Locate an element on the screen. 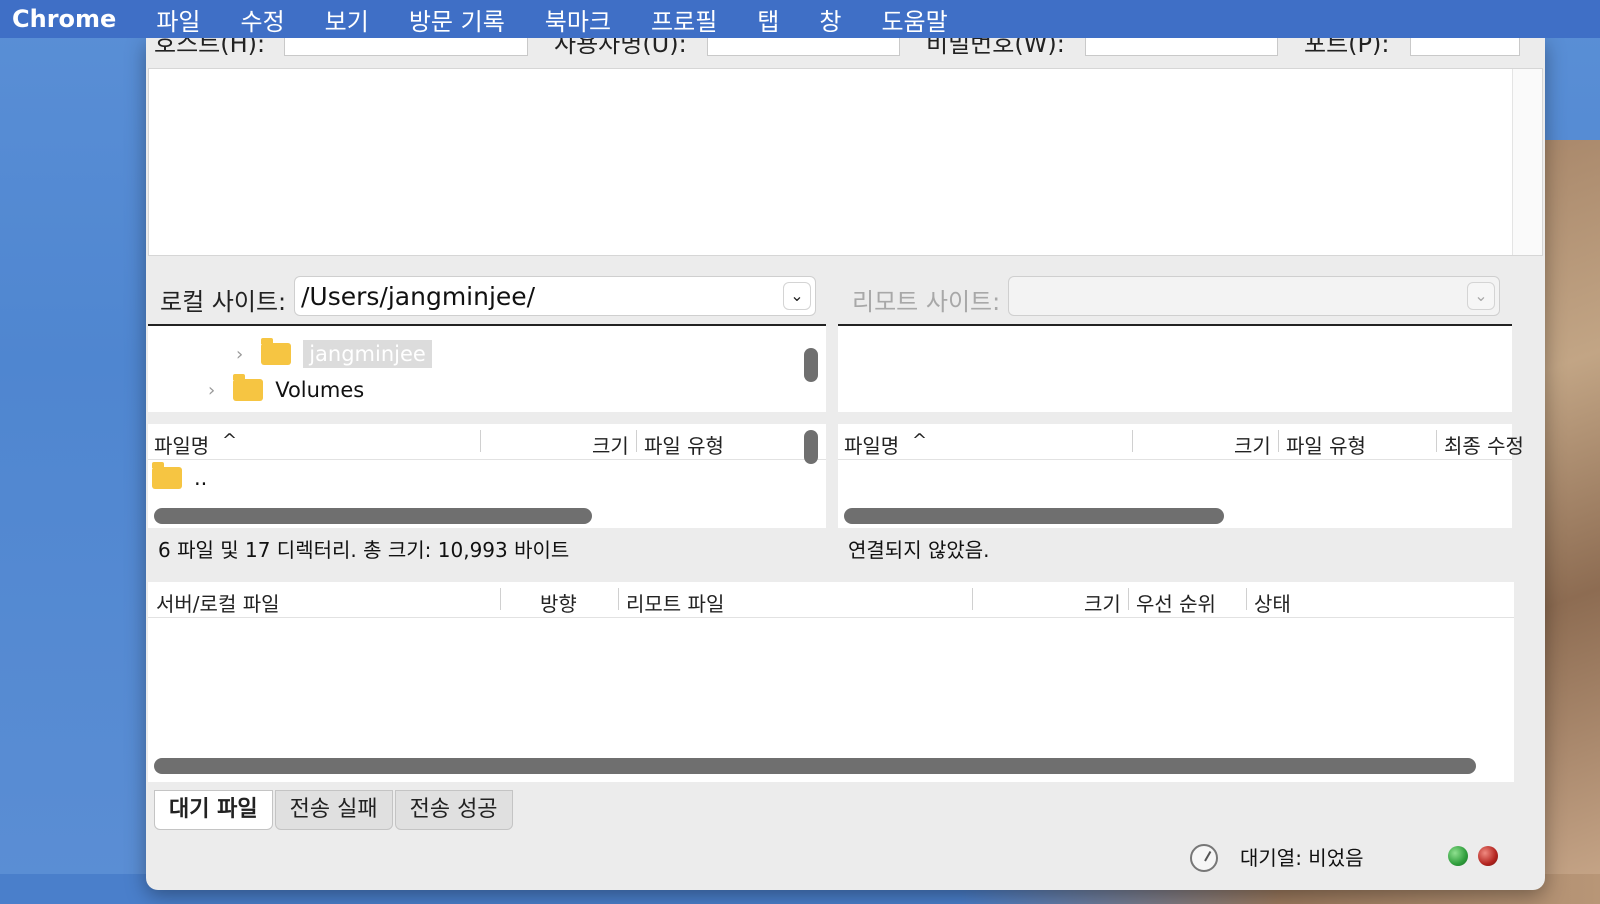  col-modified: 최종 수정 is located at coordinates (1484, 444).